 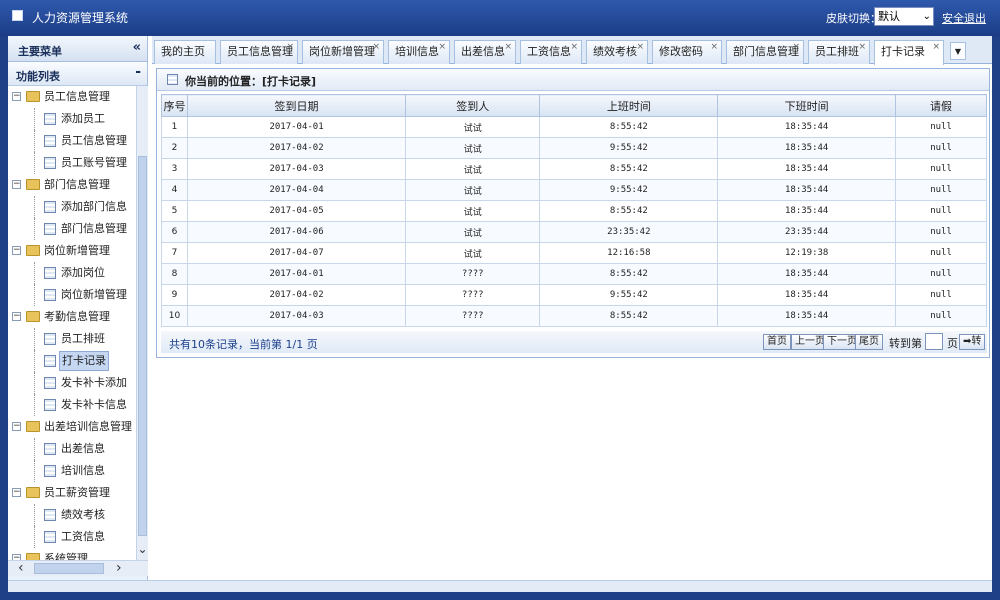 I want to click on first-page-button: 首页, so click(x=777, y=342).